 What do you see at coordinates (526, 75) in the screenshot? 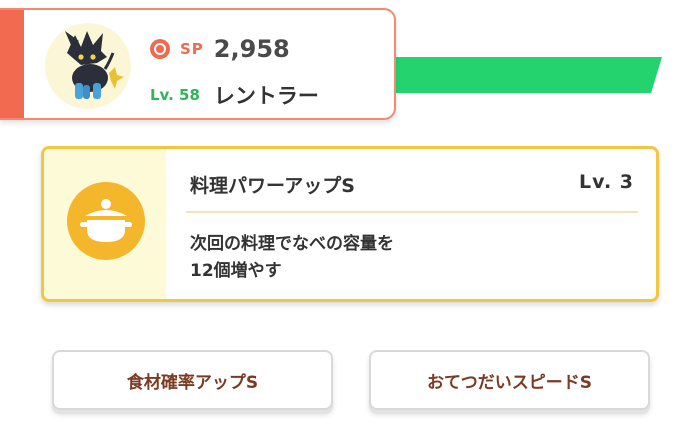
I see `experience-bar` at bounding box center [526, 75].